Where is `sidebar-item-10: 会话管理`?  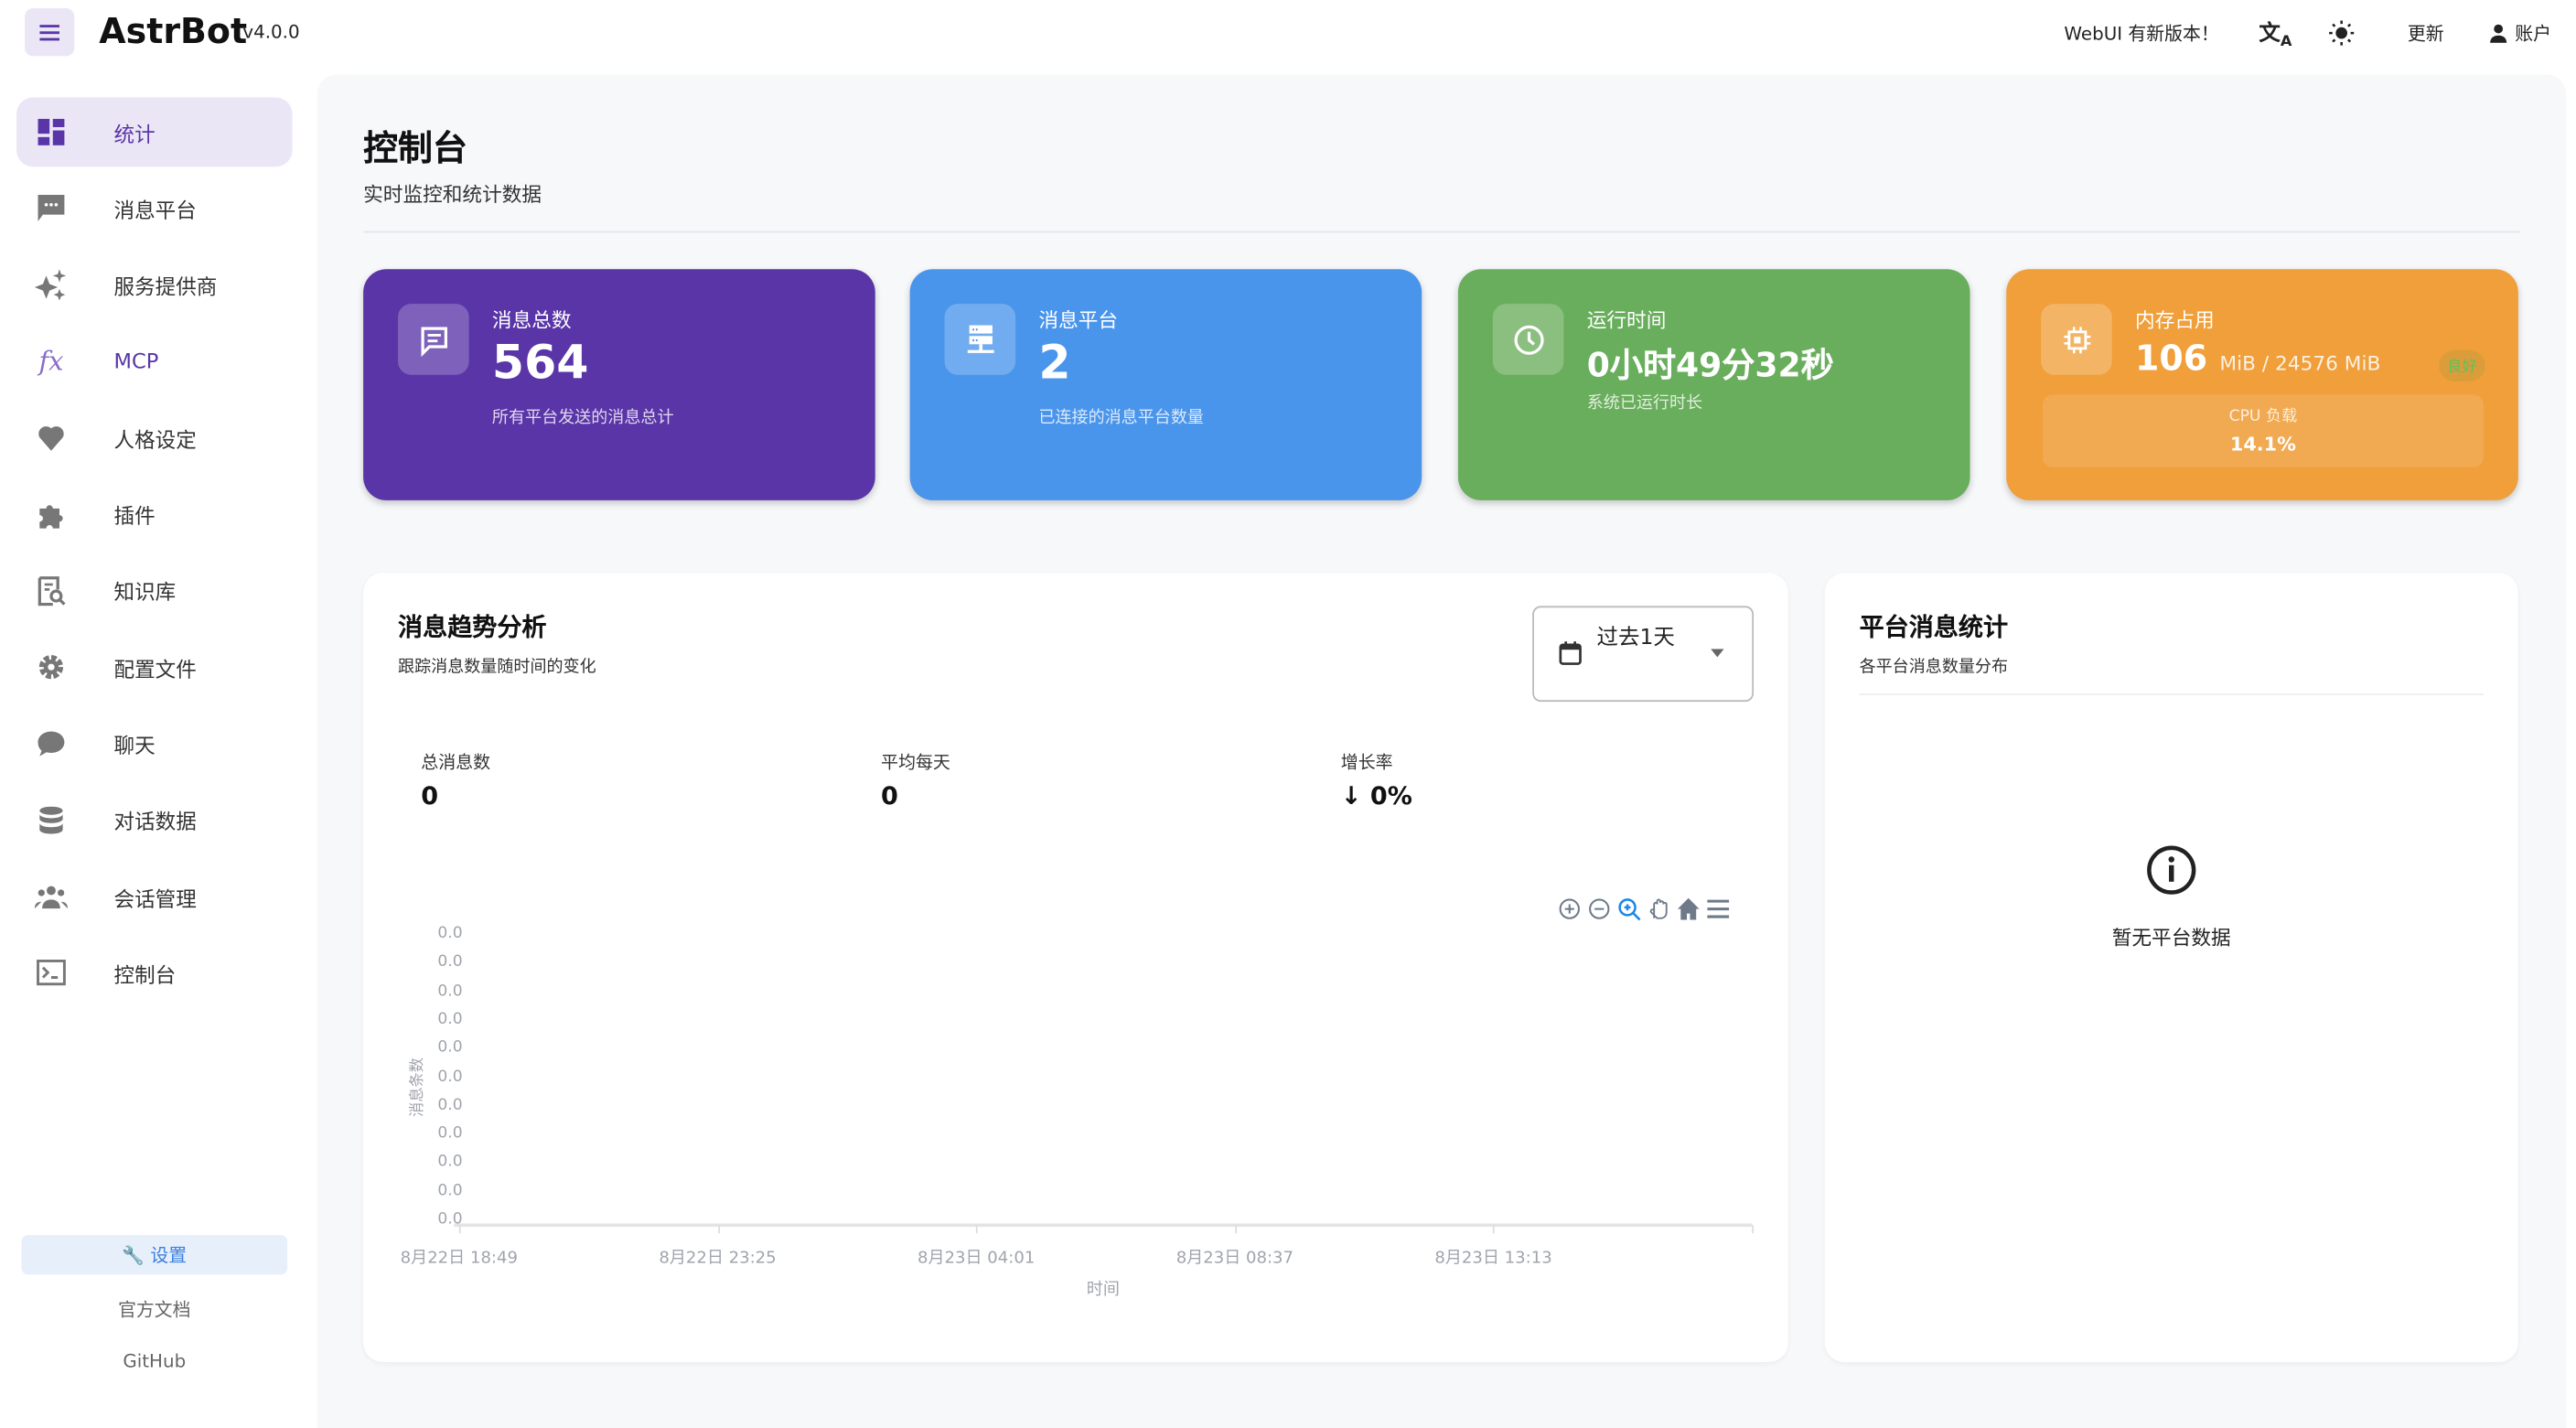
sidebar-item-10: 会话管理 is located at coordinates (154, 896).